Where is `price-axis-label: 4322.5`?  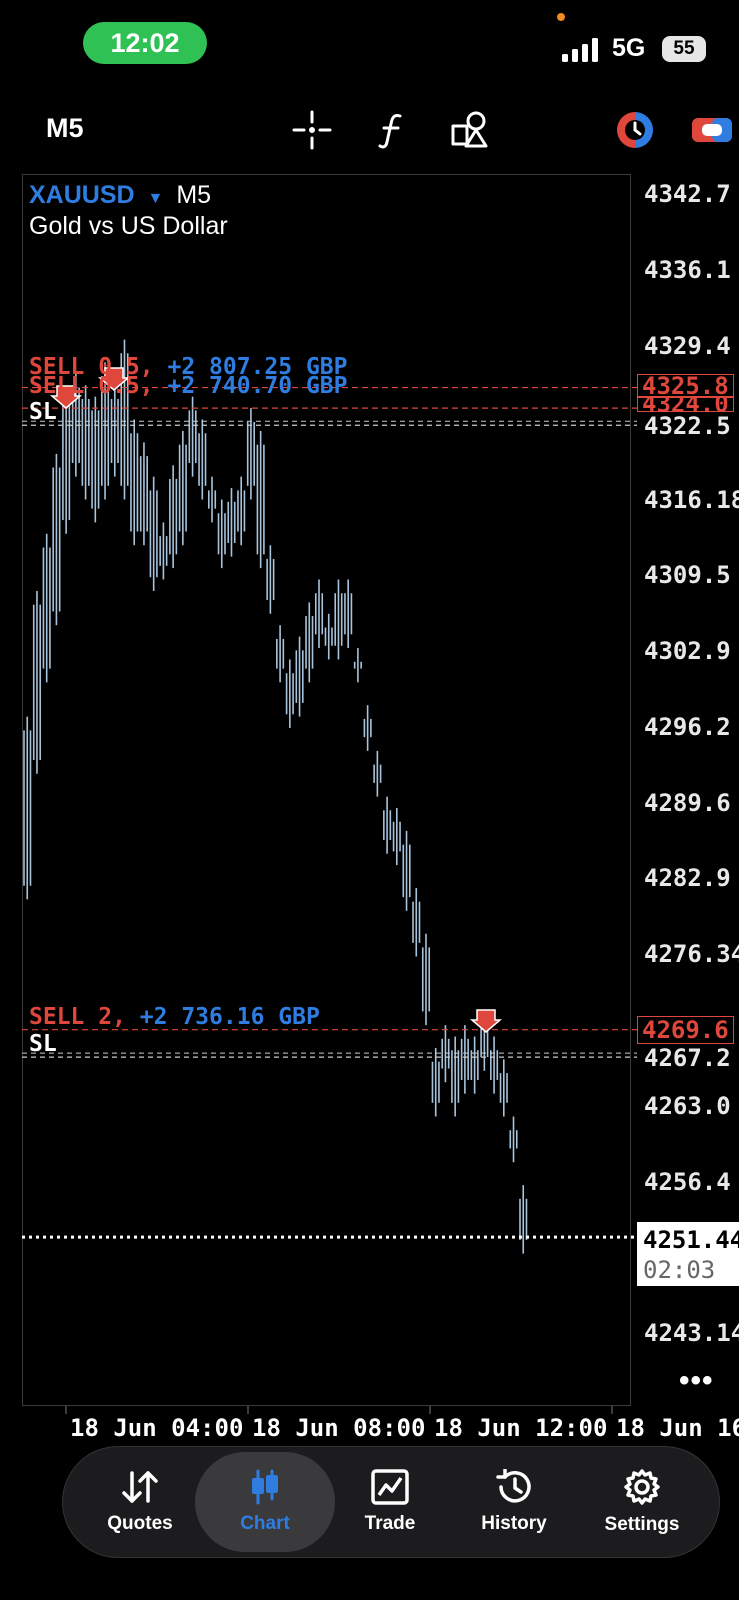 price-axis-label: 4322.5 is located at coordinates (687, 426).